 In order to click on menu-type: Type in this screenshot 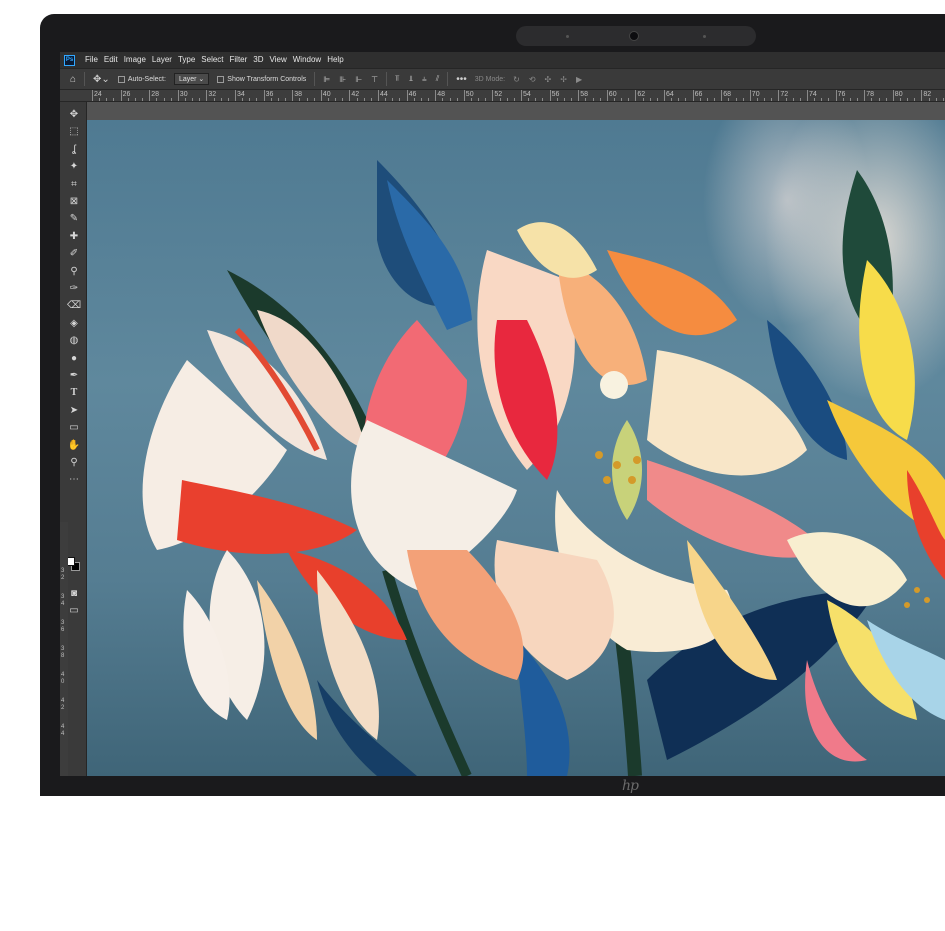, I will do `click(186, 60)`.